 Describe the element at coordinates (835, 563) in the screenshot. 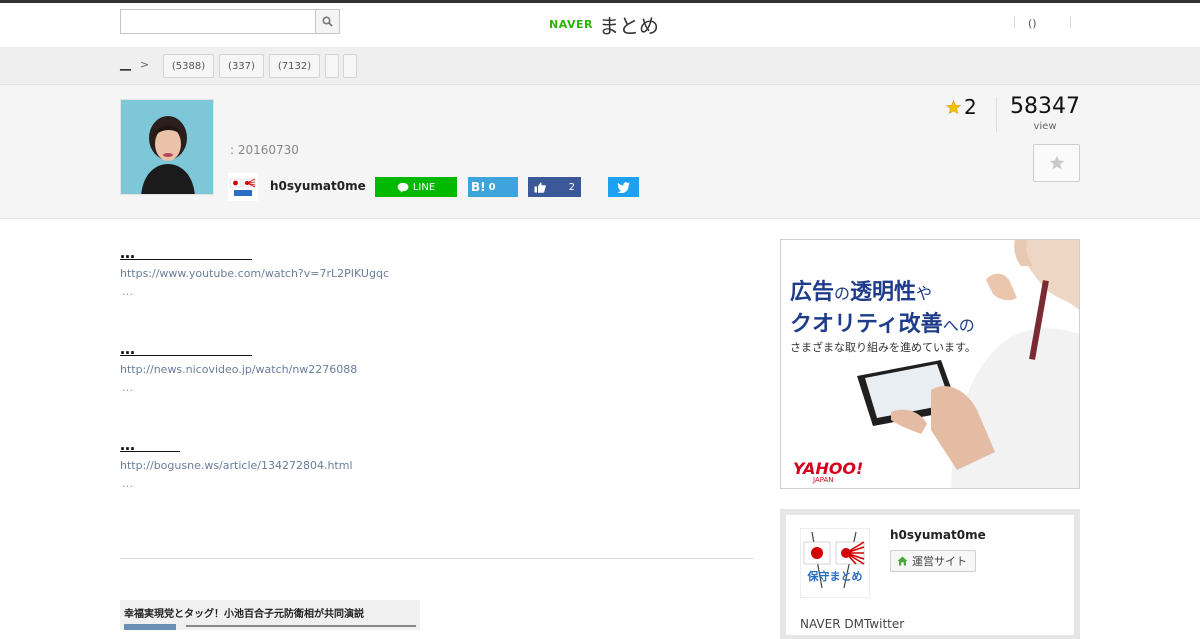

I see `profile-avatar: 保守まとめ` at that location.